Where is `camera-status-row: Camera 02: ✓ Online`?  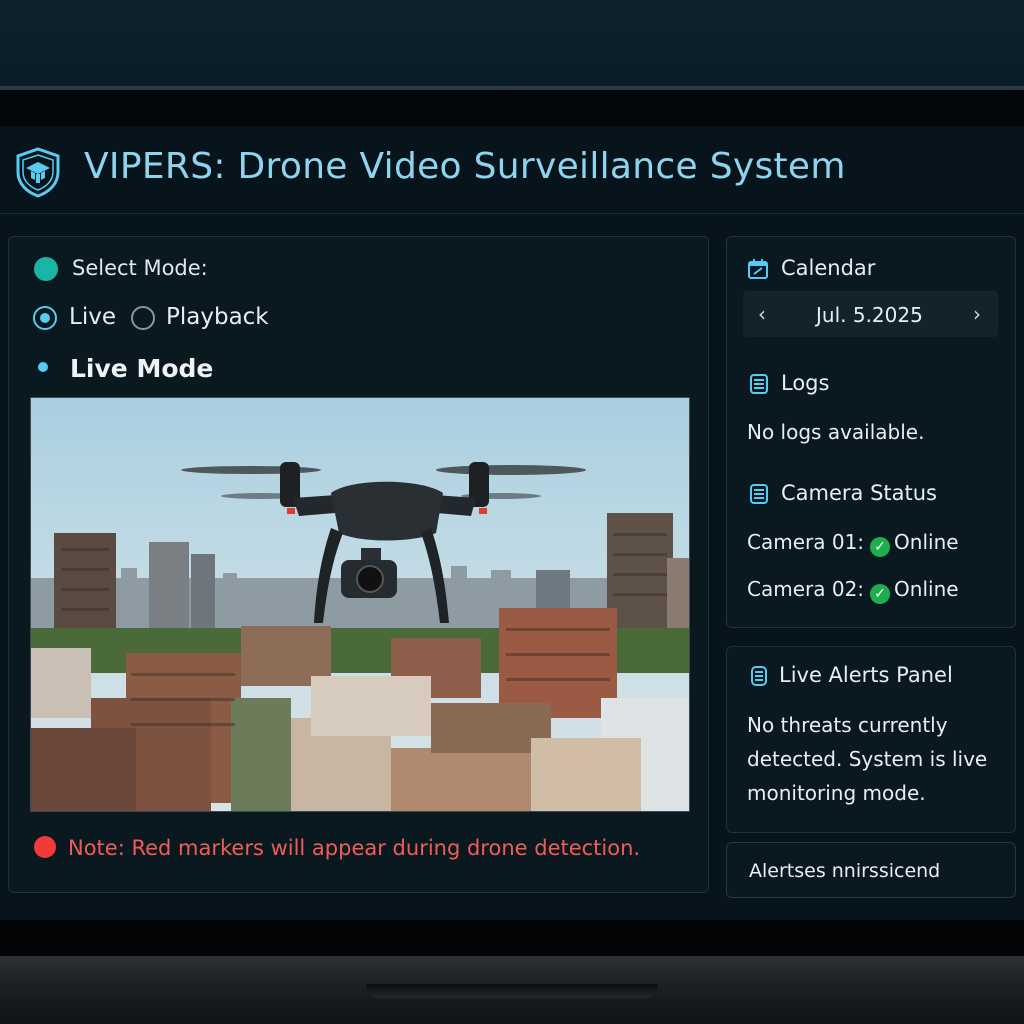 camera-status-row: Camera 02: ✓ Online is located at coordinates (853, 590).